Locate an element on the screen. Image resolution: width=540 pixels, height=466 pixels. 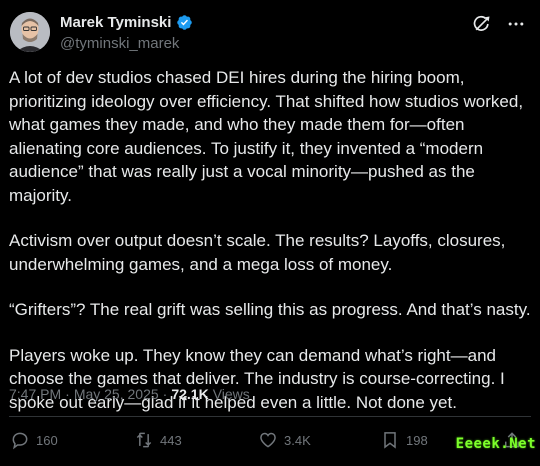
tweet-time: 7:47 PM is located at coordinates (35, 394).